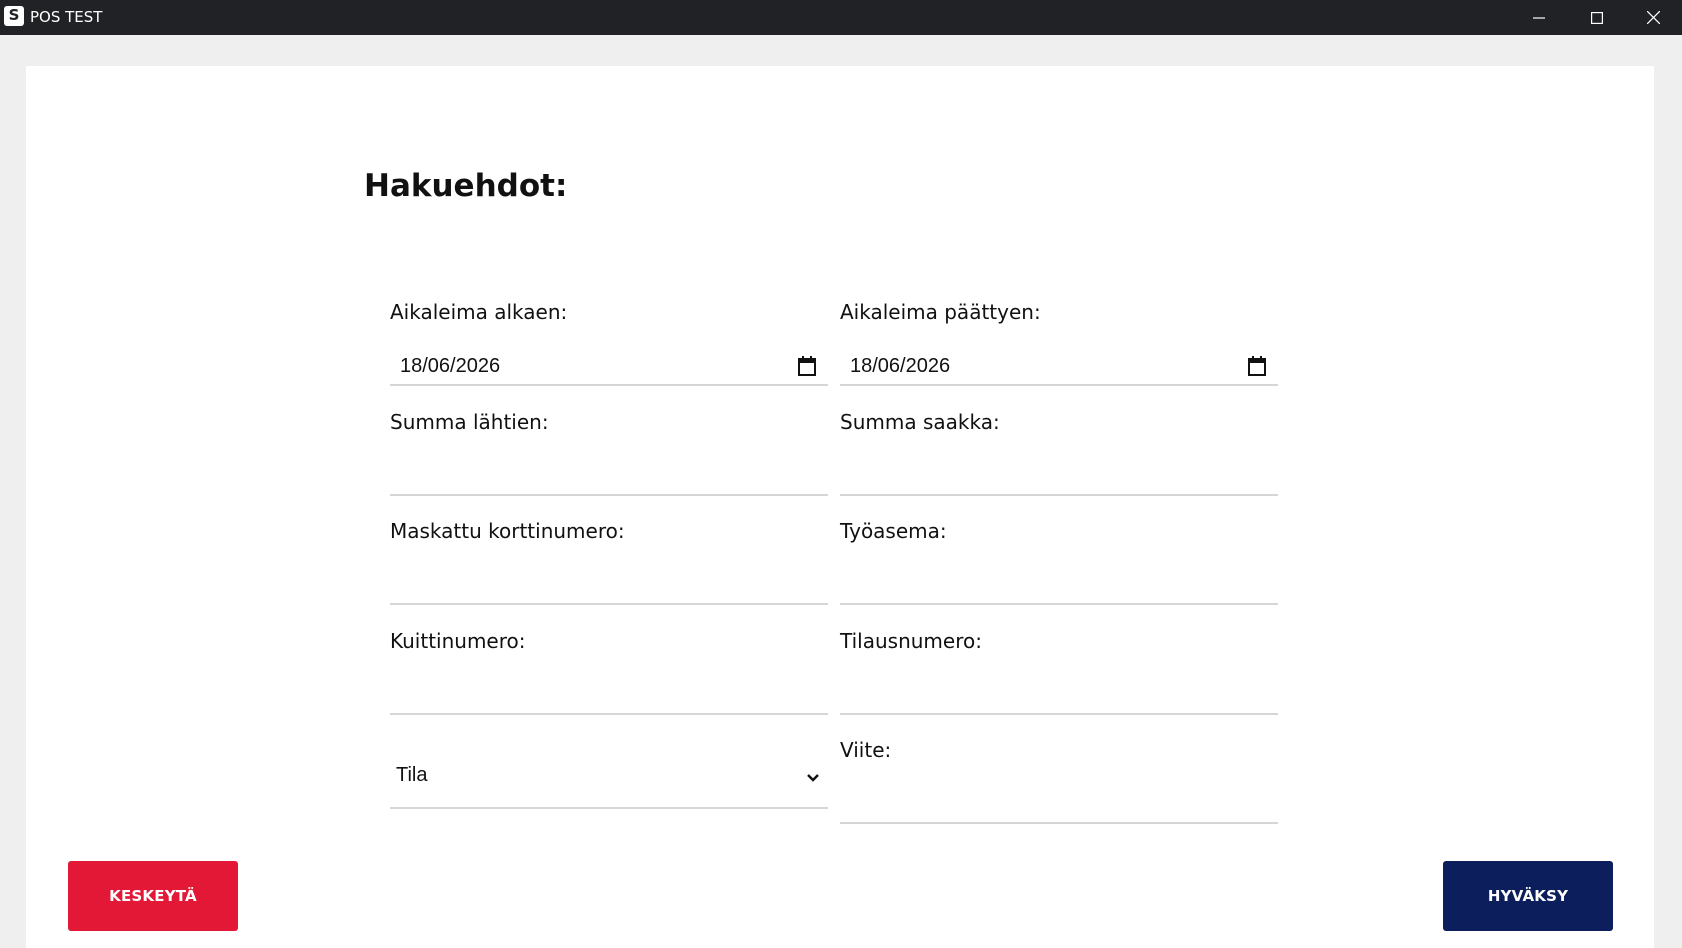 The height and width of the screenshot is (948, 1682). What do you see at coordinates (609, 672) in the screenshot?
I see `receipt-number-field: Kuittinumero:` at bounding box center [609, 672].